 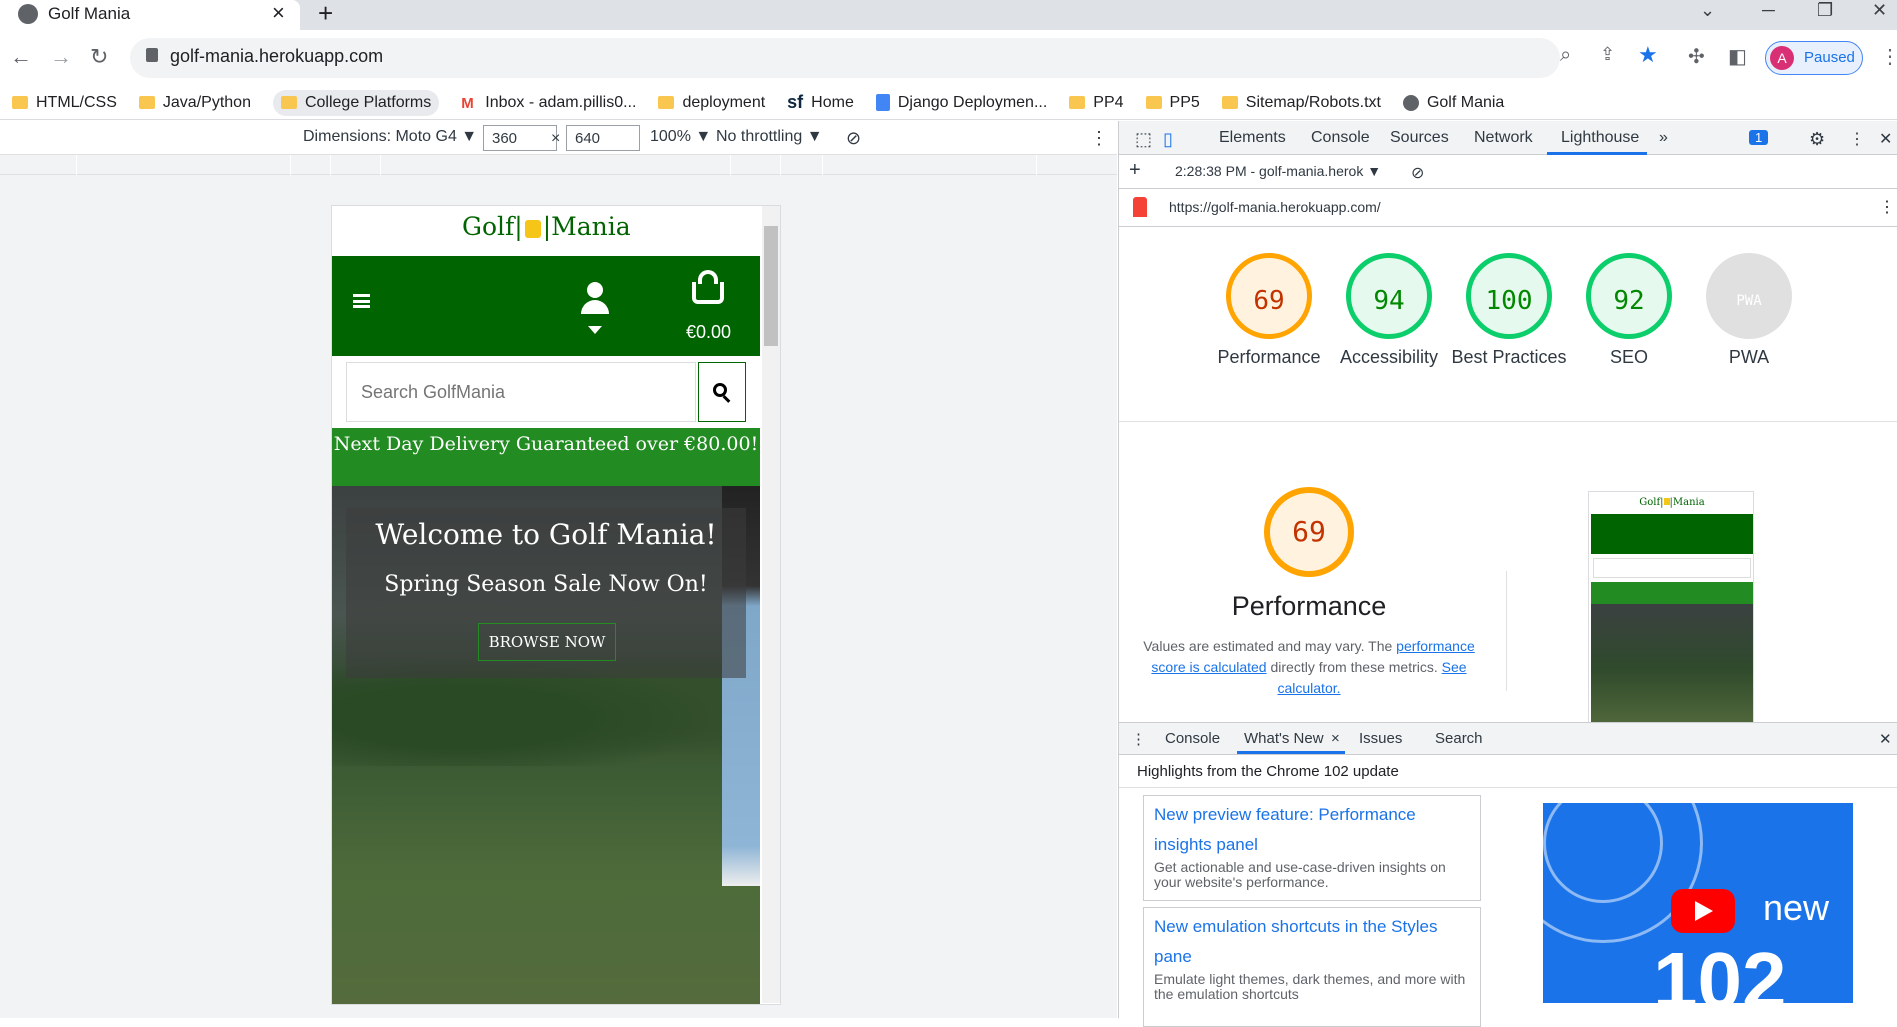 What do you see at coordinates (1380, 738) in the screenshot?
I see `drawer-tab-issues: Issues` at bounding box center [1380, 738].